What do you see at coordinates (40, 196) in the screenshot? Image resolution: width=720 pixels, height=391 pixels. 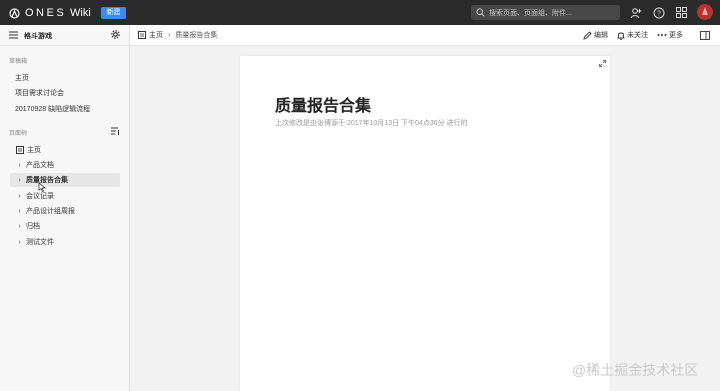 I see `tree-item-label: 会议记录` at bounding box center [40, 196].